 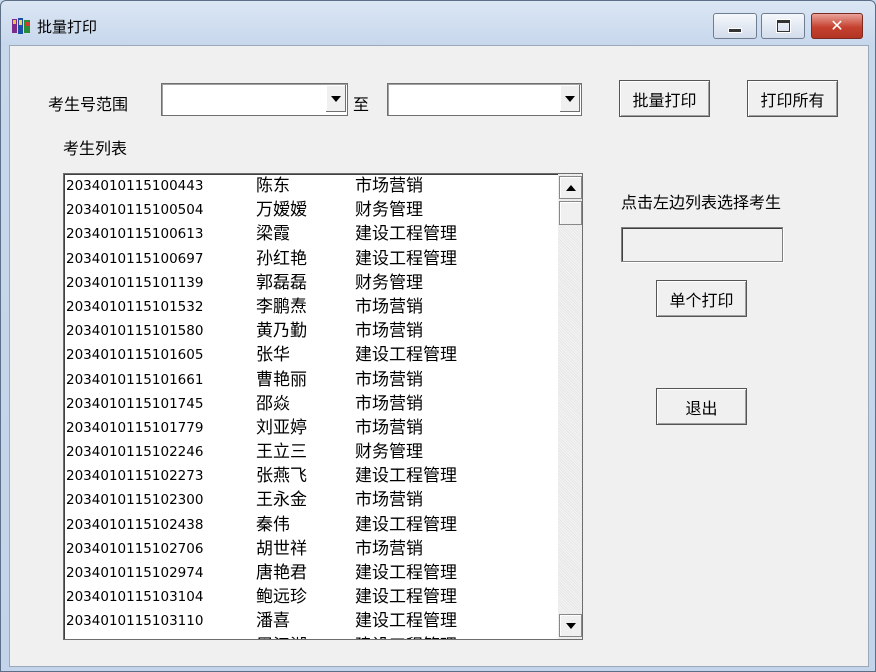 I want to click on single-print-button: 单个打印, so click(x=701, y=298).